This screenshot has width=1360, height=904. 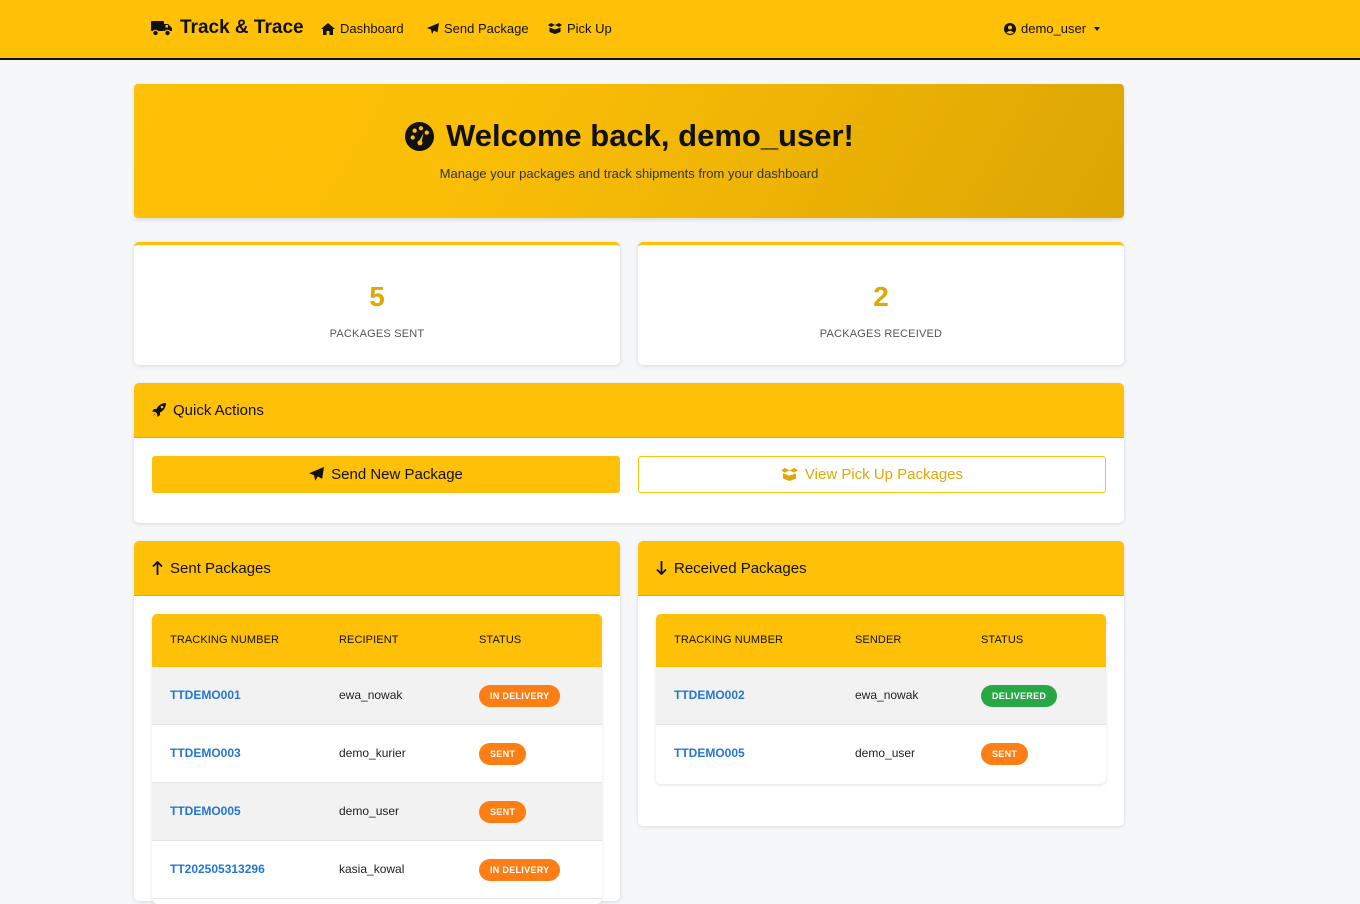 What do you see at coordinates (372, 753) in the screenshot?
I see `recipient-cell: demo_kurier` at bounding box center [372, 753].